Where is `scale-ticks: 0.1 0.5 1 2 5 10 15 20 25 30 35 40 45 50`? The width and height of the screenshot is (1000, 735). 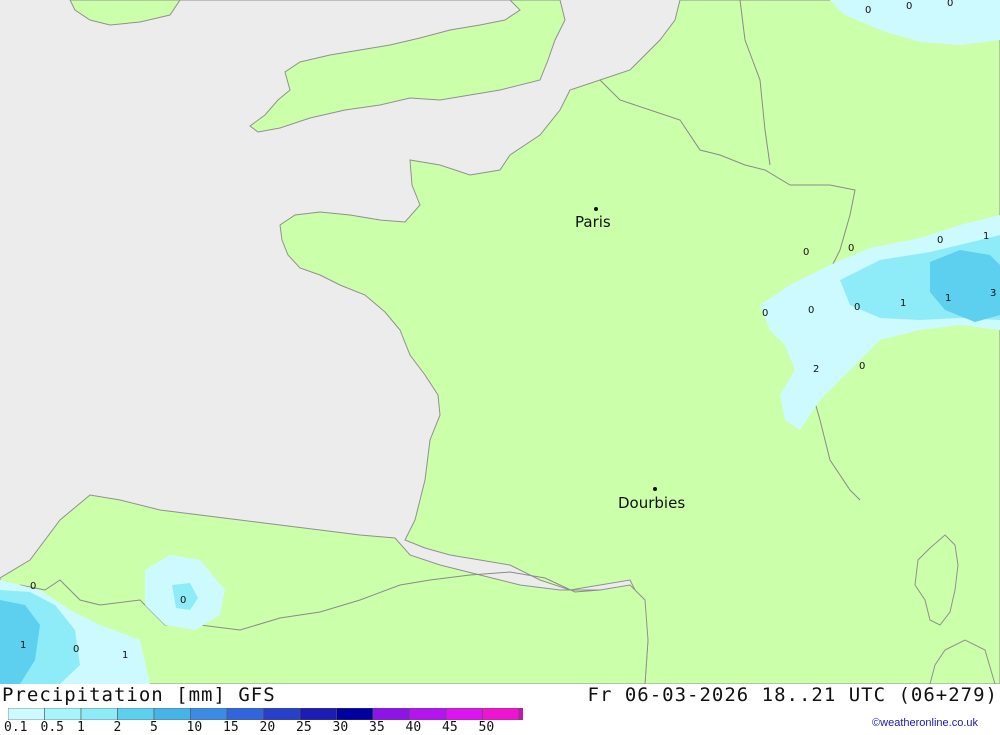 scale-ticks: 0.1 0.5 1 2 5 10 15 20 25 30 35 40 45 50 is located at coordinates (260, 727).